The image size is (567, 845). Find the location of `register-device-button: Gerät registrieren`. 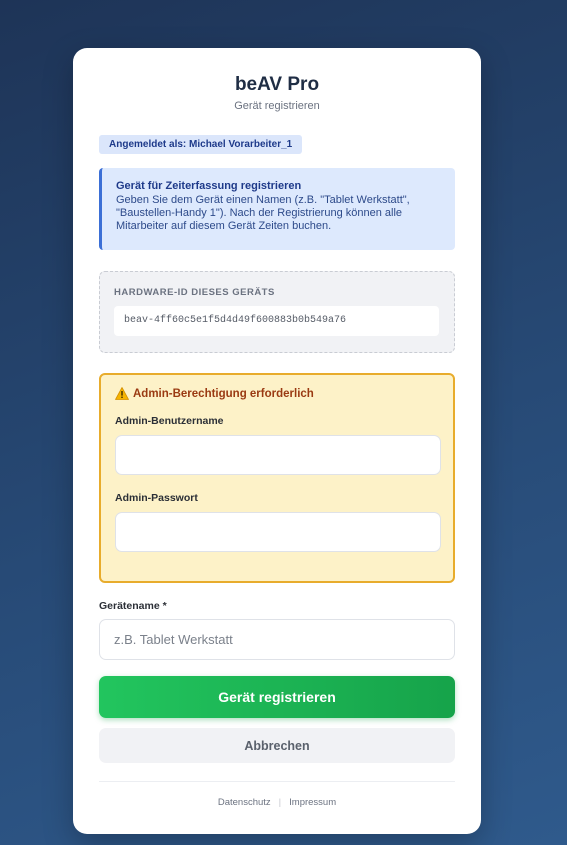

register-device-button: Gerät registrieren is located at coordinates (277, 697).